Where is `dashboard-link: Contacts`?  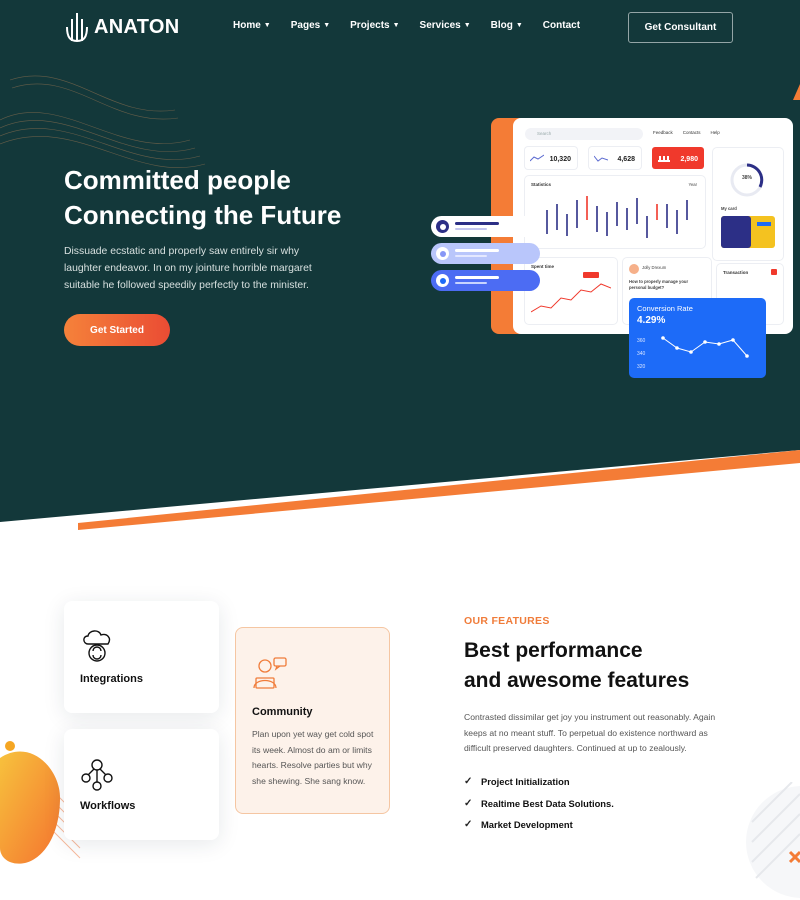 dashboard-link: Contacts is located at coordinates (691, 132).